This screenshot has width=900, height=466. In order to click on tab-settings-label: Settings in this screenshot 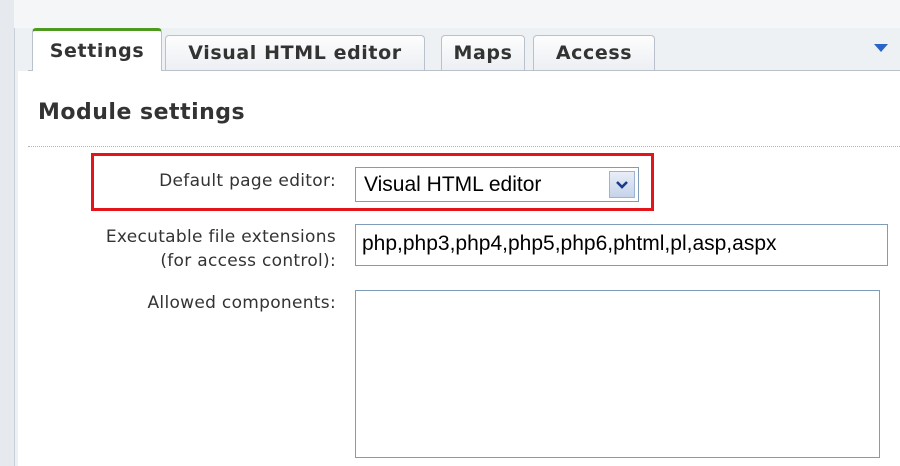, I will do `click(97, 51)`.